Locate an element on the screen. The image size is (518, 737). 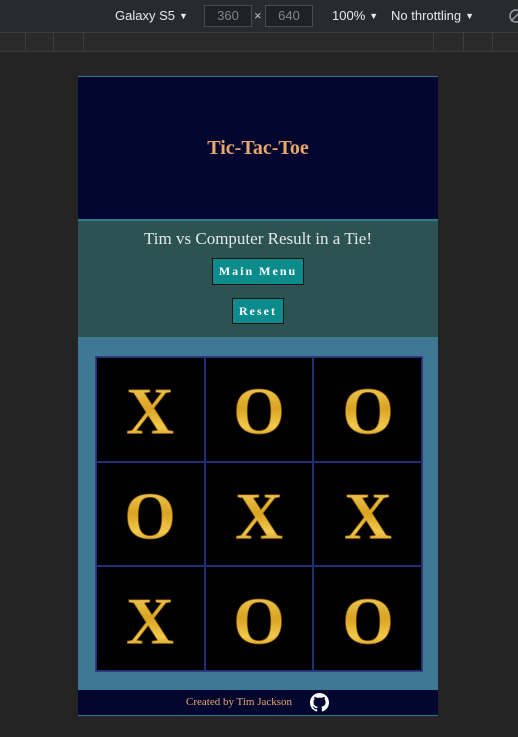
page-title: Tic-Tac-Toe is located at coordinates (258, 148).